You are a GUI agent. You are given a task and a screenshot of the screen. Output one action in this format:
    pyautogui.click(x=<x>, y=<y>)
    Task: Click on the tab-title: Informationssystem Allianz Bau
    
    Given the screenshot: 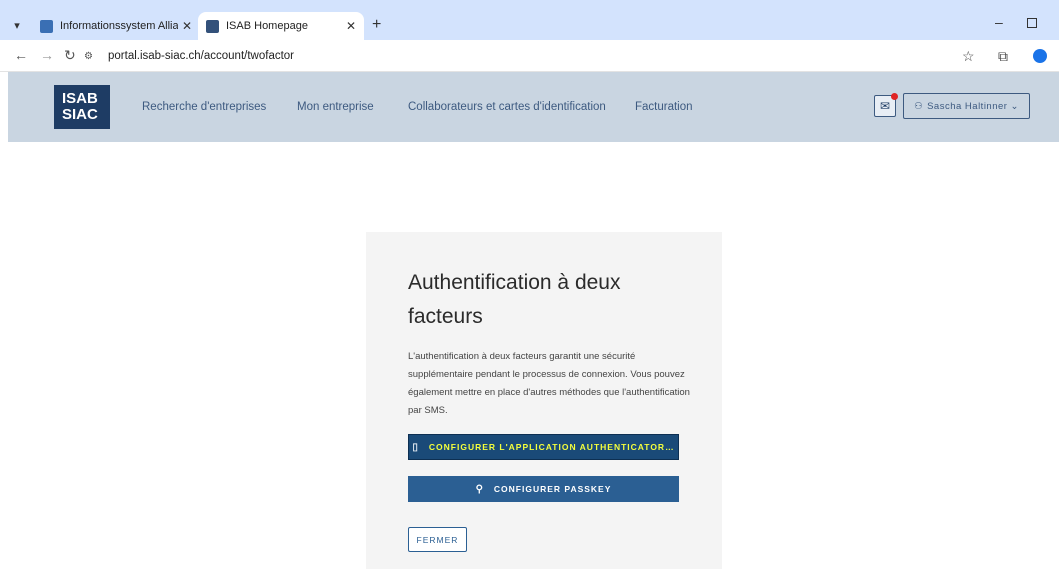 What is the action you would take?
    pyautogui.click(x=119, y=26)
    